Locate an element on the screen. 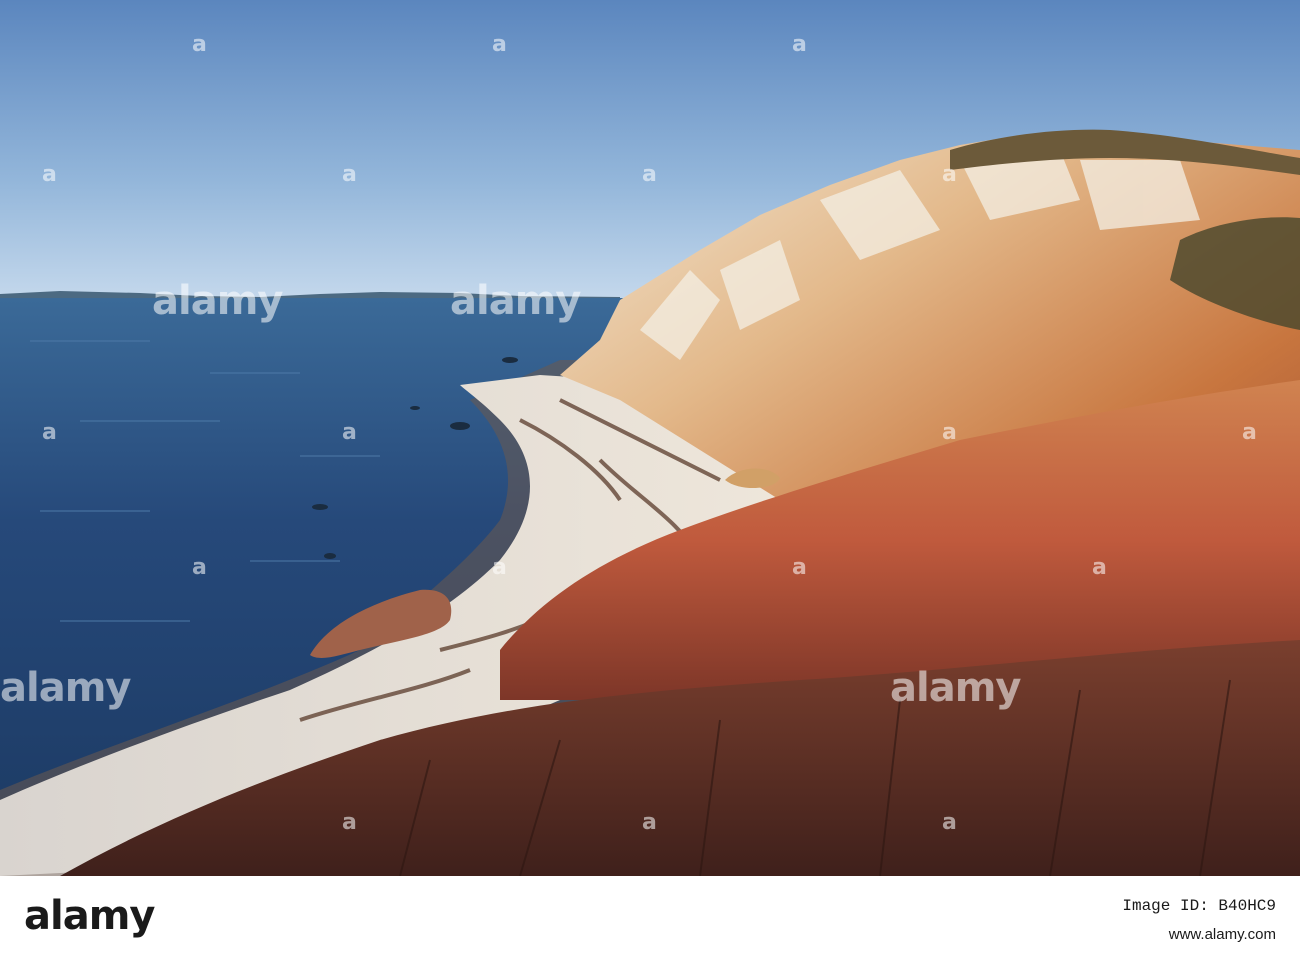 This screenshot has height=966, width=1300. footer-logo: alamy is located at coordinates (89, 916).